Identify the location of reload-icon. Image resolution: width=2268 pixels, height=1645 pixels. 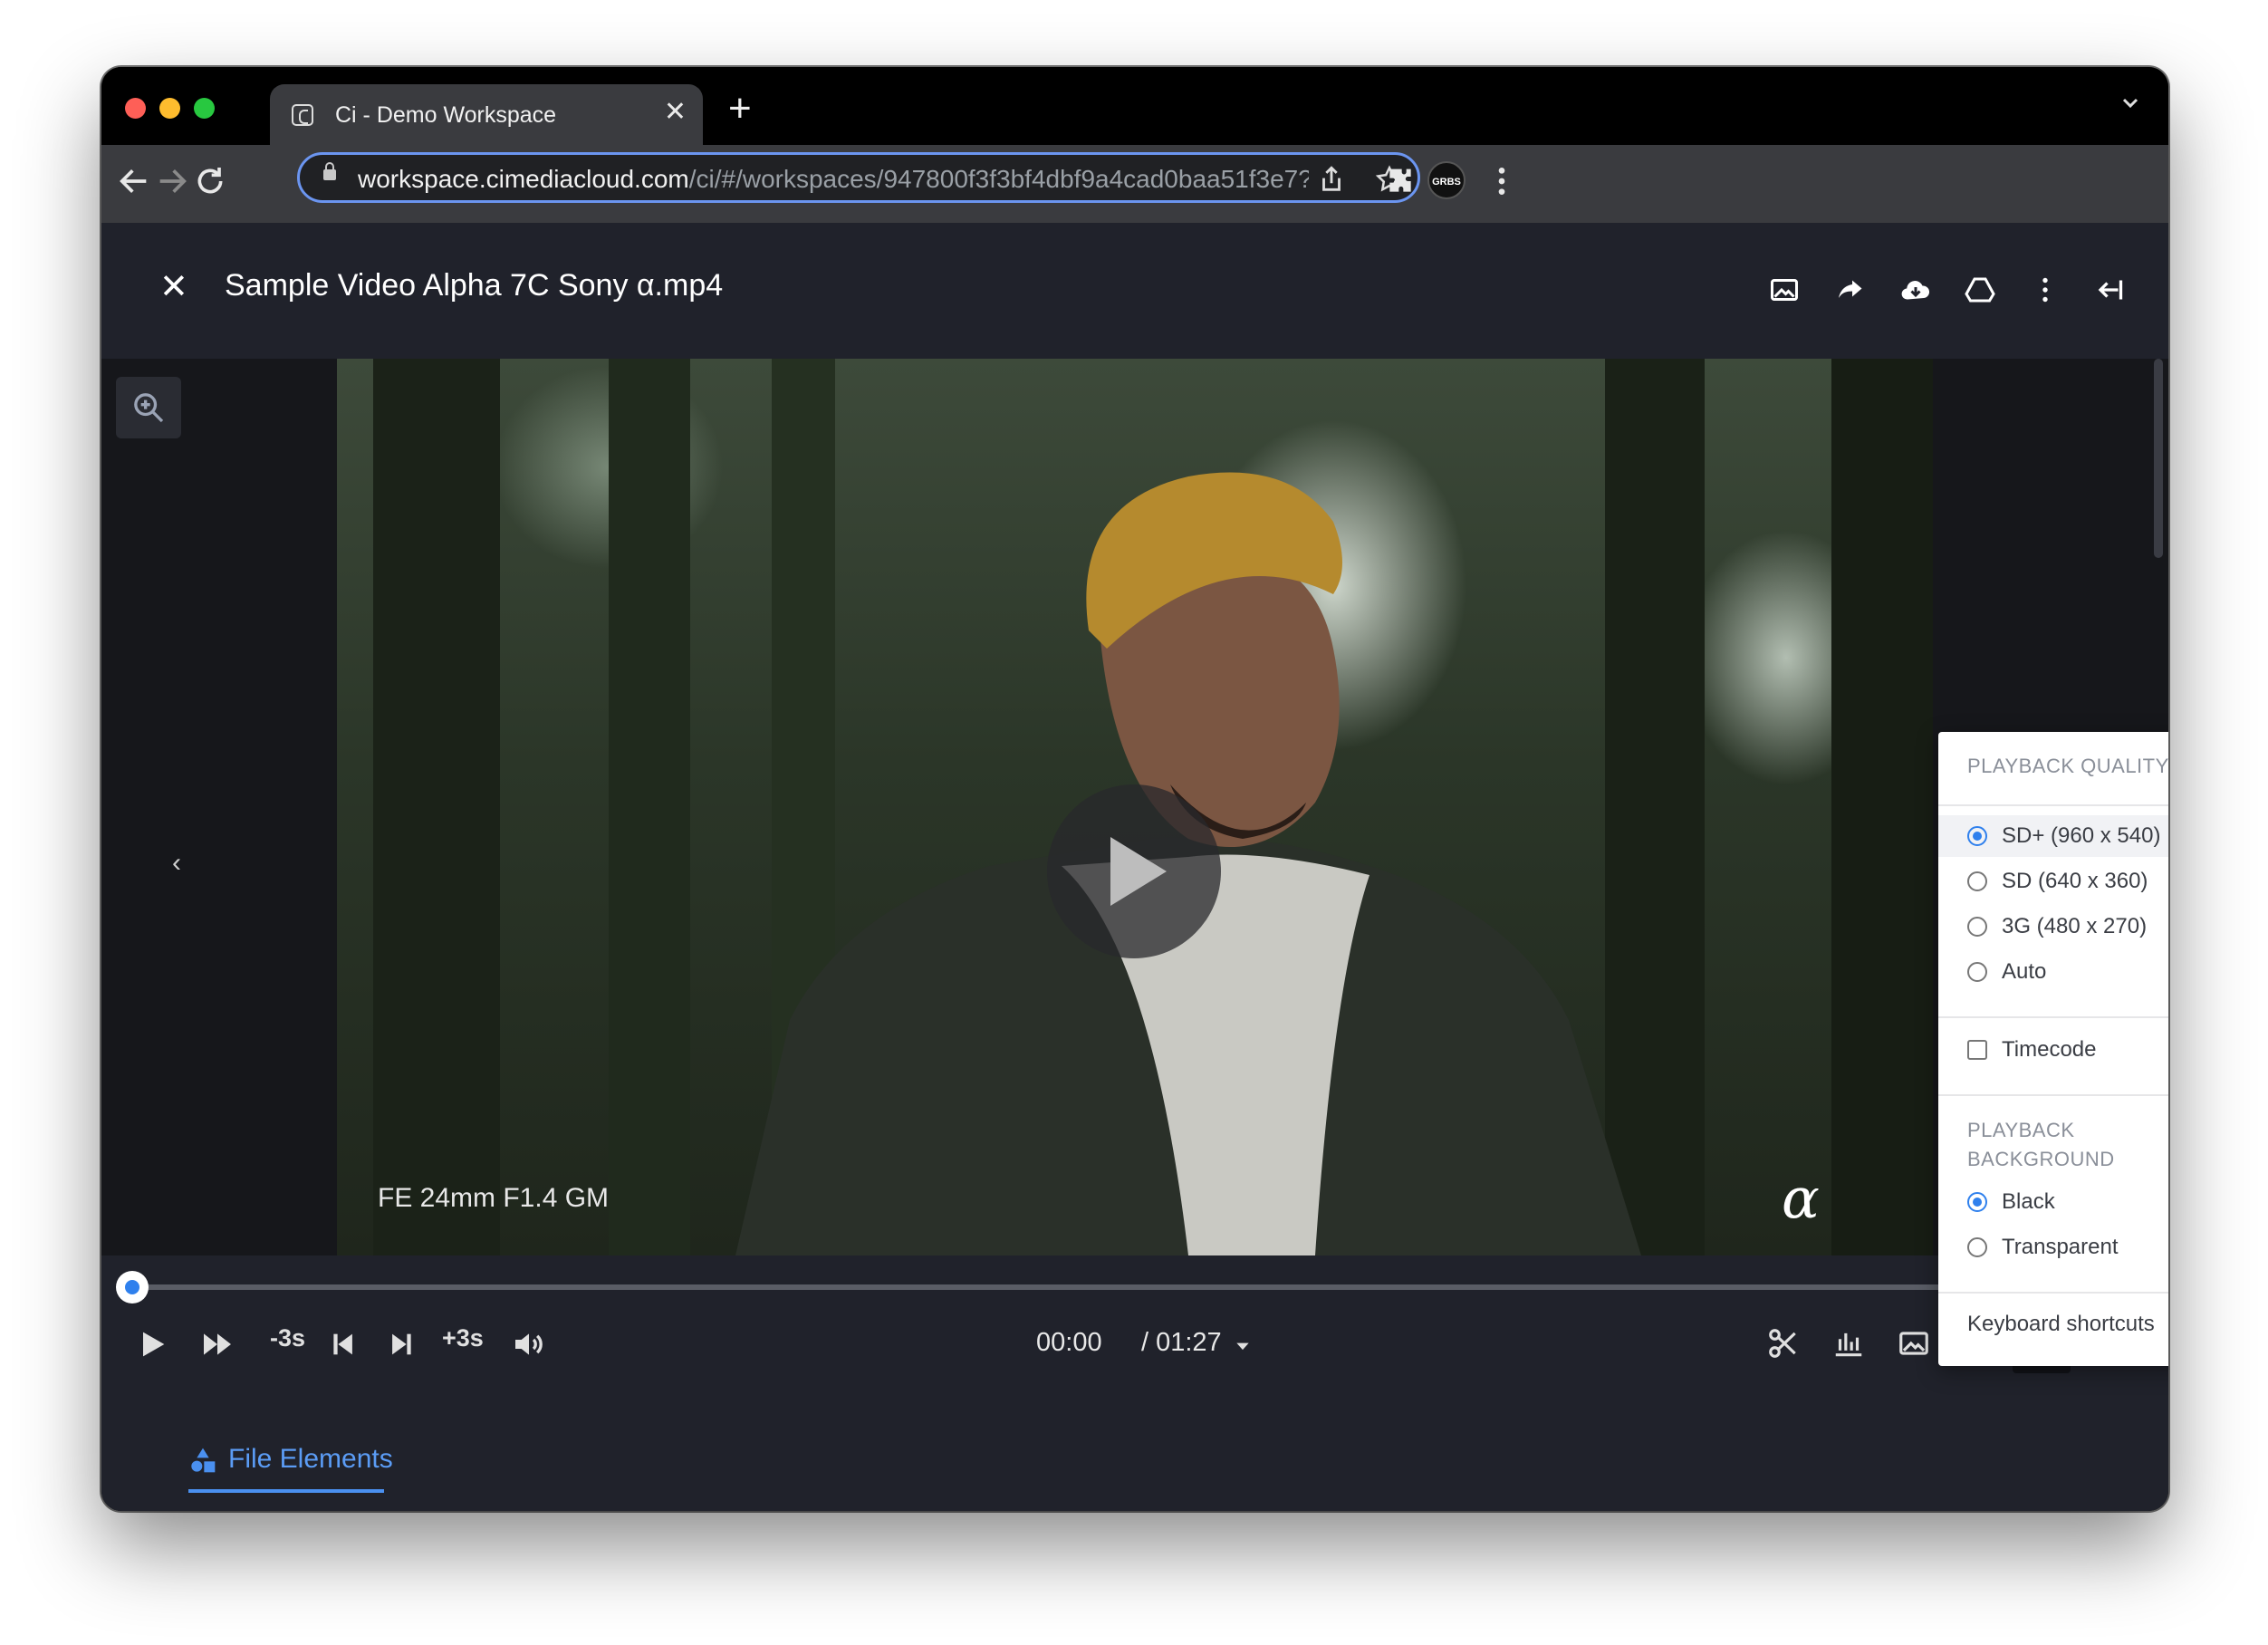
(210, 181).